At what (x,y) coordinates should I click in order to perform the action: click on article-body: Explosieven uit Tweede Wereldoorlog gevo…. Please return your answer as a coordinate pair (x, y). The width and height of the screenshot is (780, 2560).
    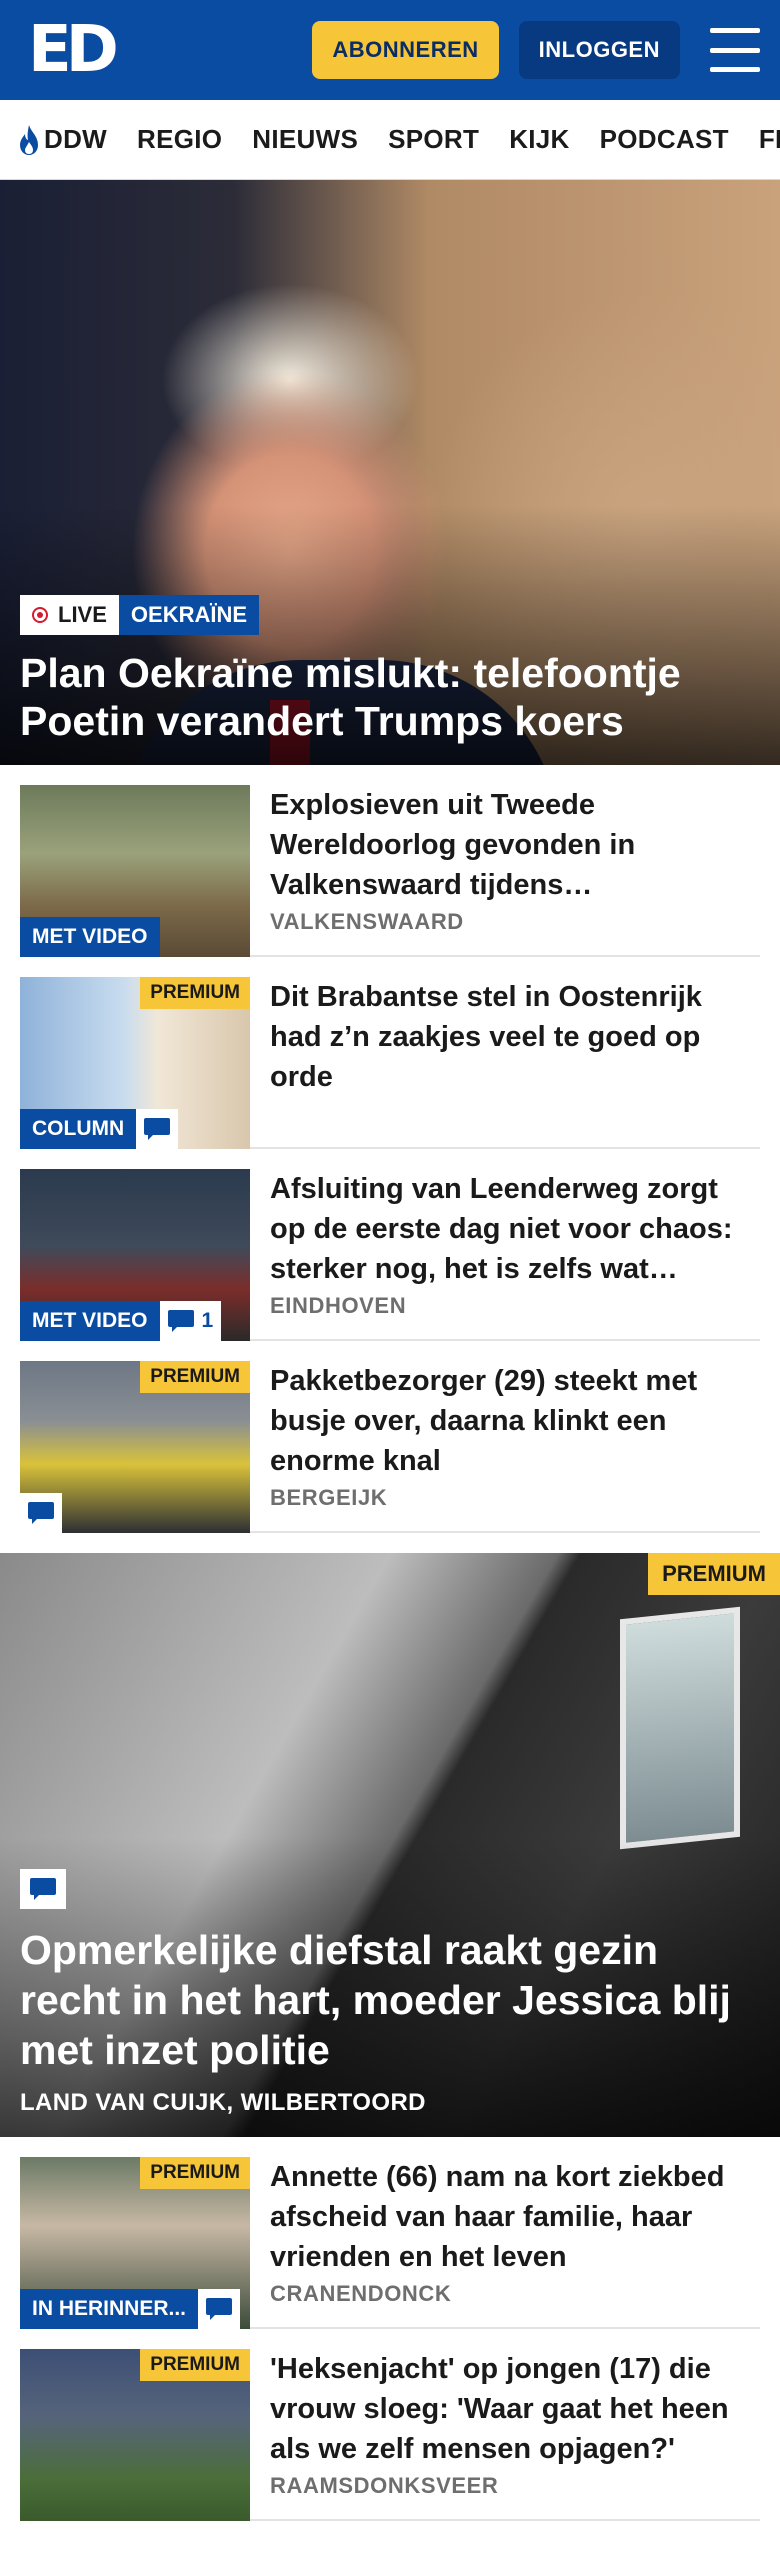
    Looking at the image, I should click on (515, 860).